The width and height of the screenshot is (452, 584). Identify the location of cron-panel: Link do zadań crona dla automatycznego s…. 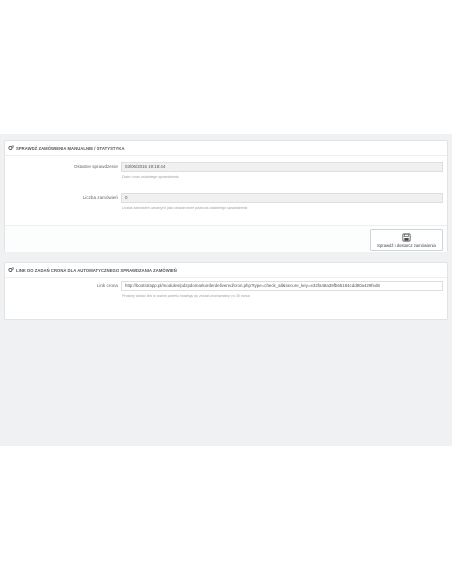
(226, 291).